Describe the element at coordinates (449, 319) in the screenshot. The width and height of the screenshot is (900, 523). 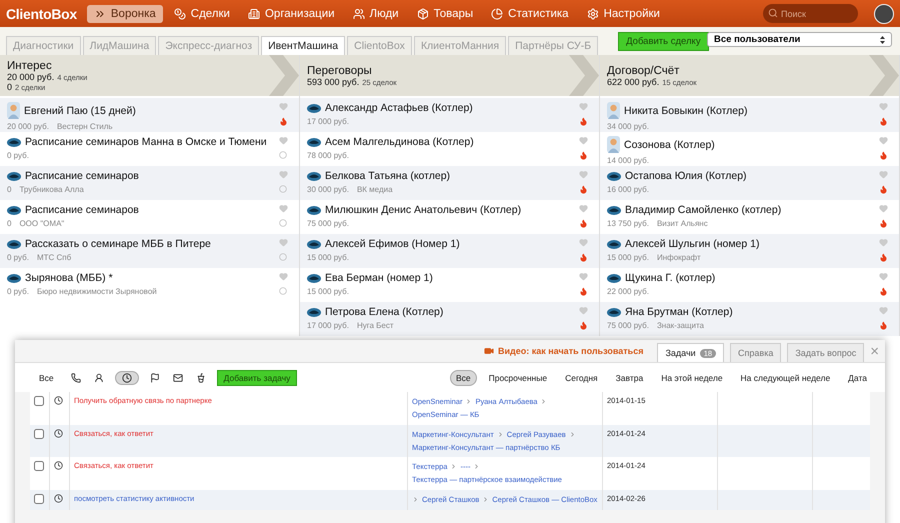
I see `deal-card: Петрова Елена (Котлер) 17 000 руб. Нуга Бест` at that location.